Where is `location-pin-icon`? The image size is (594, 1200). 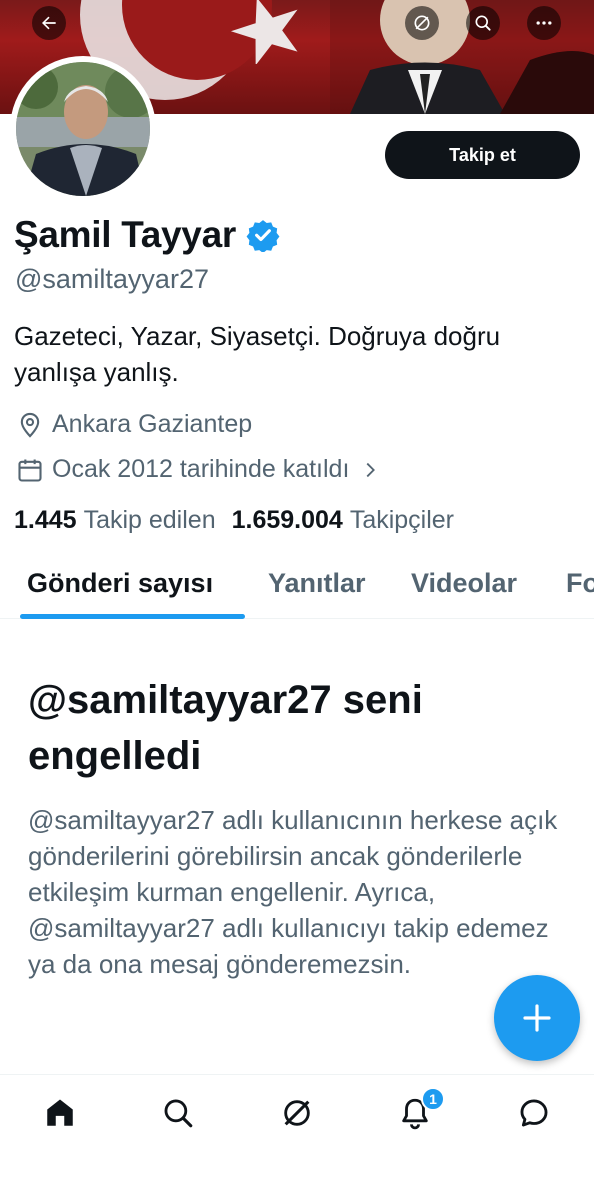
location-pin-icon is located at coordinates (30, 425).